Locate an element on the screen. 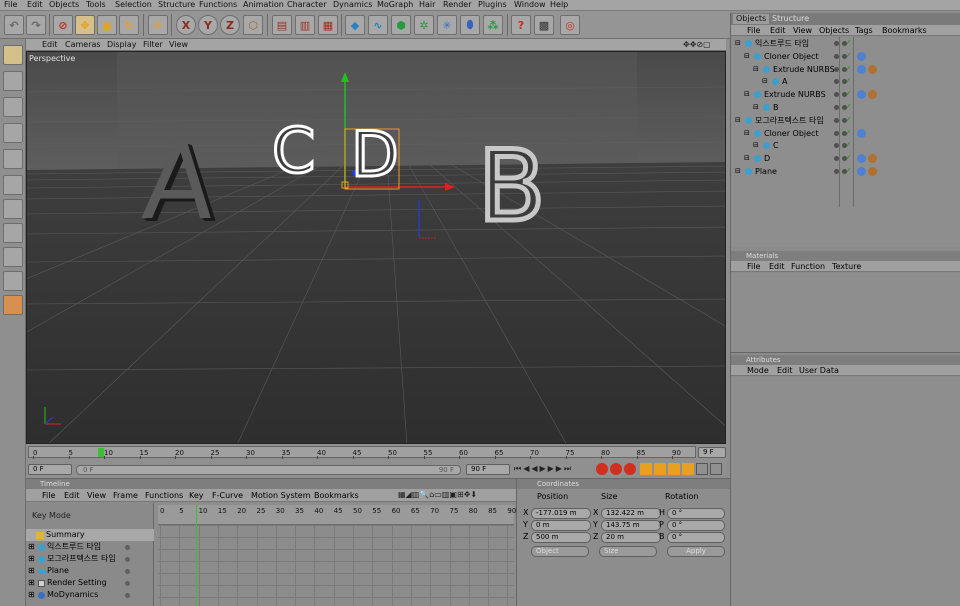  object-row: ⊟ B ✓ is located at coordinates (845, 107).